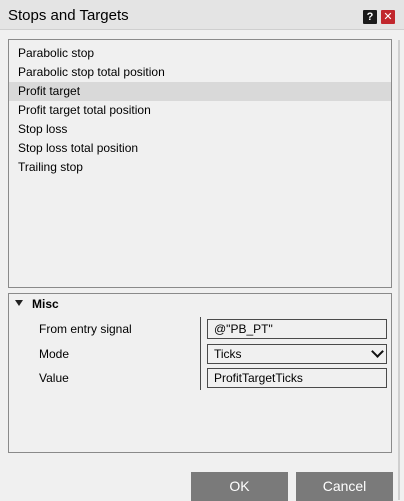 Image resolution: width=404 pixels, height=501 pixels. I want to click on window-edge-divider, so click(399, 270).